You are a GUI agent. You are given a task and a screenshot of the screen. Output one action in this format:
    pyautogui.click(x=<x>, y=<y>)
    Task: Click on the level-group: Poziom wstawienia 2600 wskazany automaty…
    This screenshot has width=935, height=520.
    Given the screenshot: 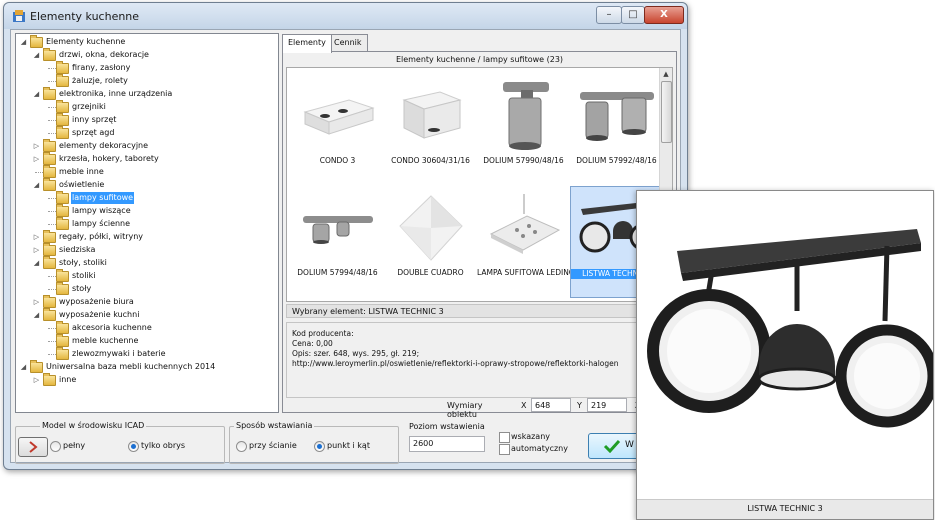 What is the action you would take?
    pyautogui.click(x=492, y=442)
    